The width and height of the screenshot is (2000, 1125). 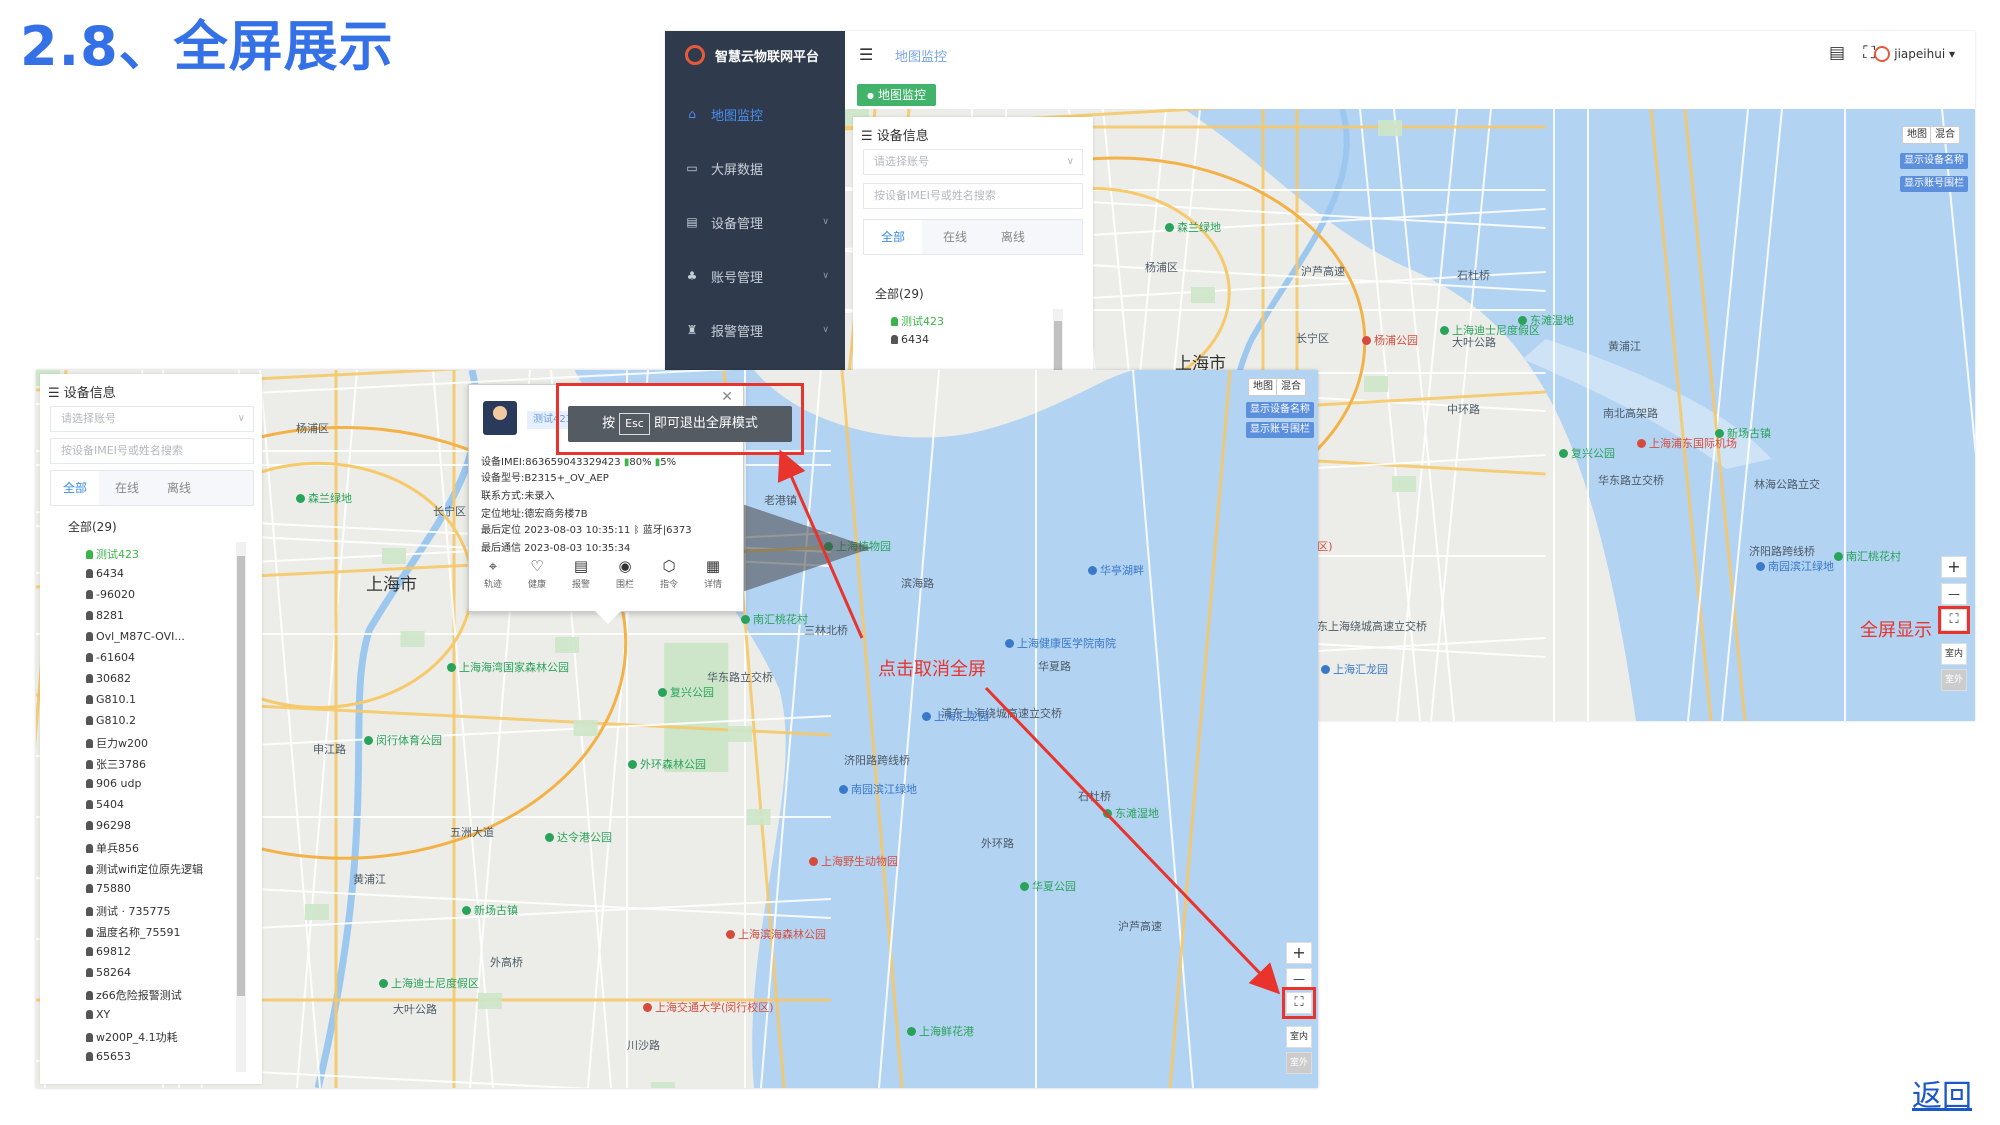 What do you see at coordinates (1942, 1093) in the screenshot?
I see `back-link: 返回` at bounding box center [1942, 1093].